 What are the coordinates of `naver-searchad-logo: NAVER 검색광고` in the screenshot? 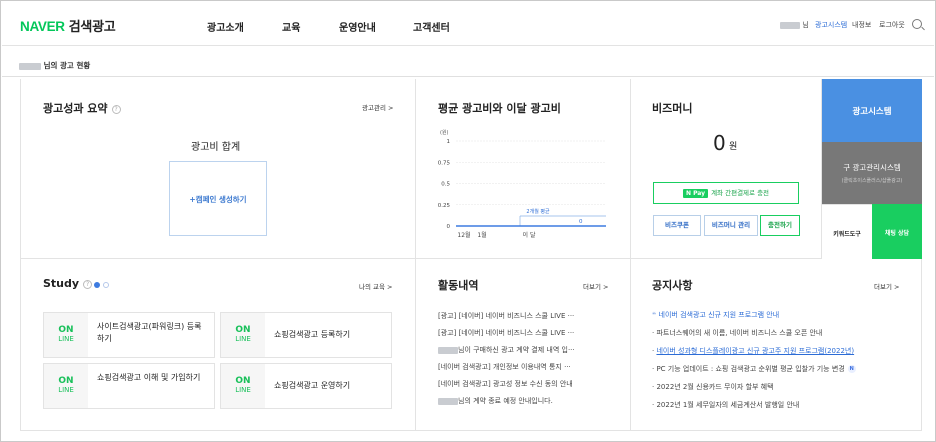 It's located at (68, 25).